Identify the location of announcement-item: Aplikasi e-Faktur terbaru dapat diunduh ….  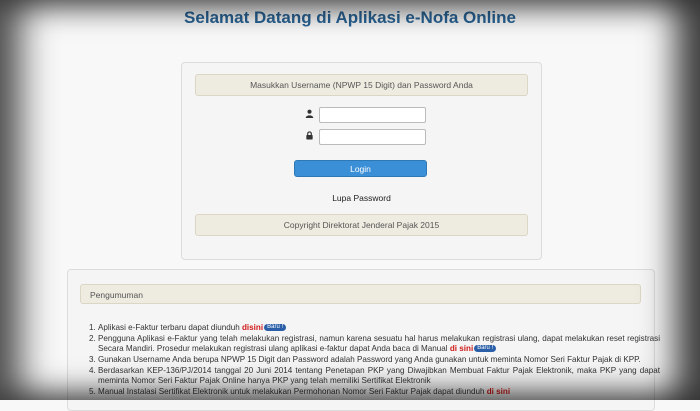
(379, 328).